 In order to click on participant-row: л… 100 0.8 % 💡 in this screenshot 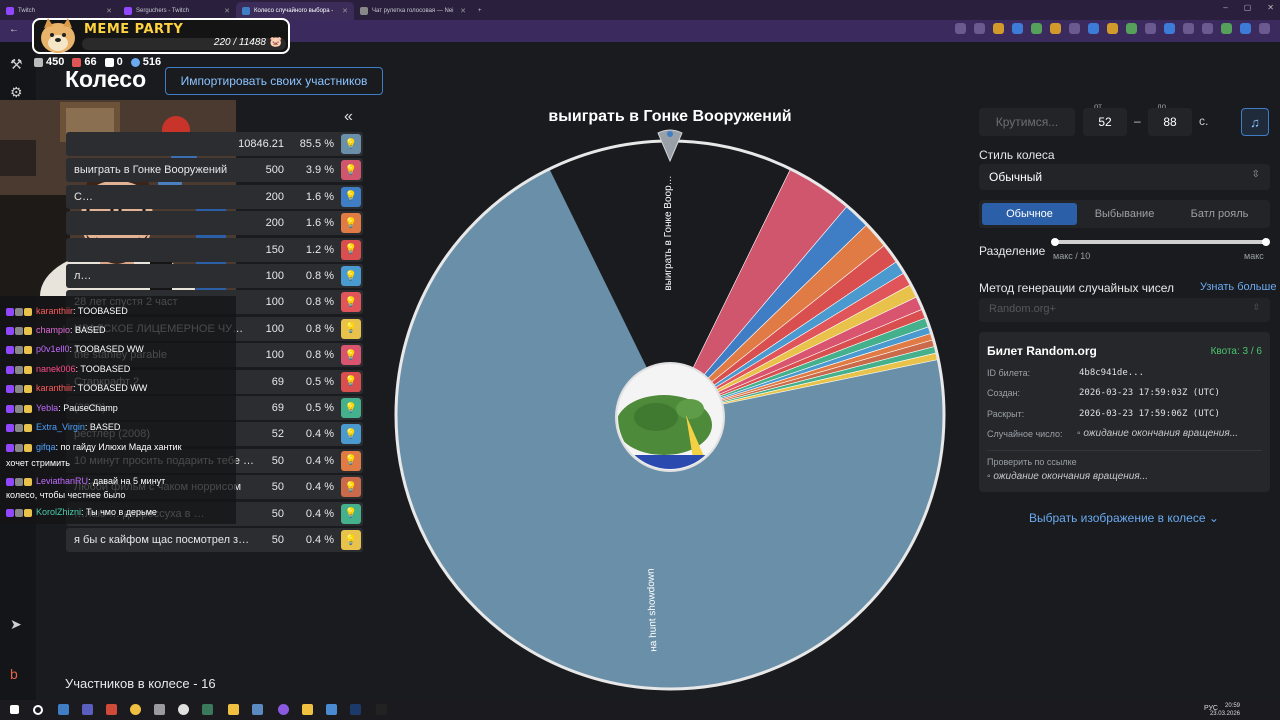, I will do `click(214, 276)`.